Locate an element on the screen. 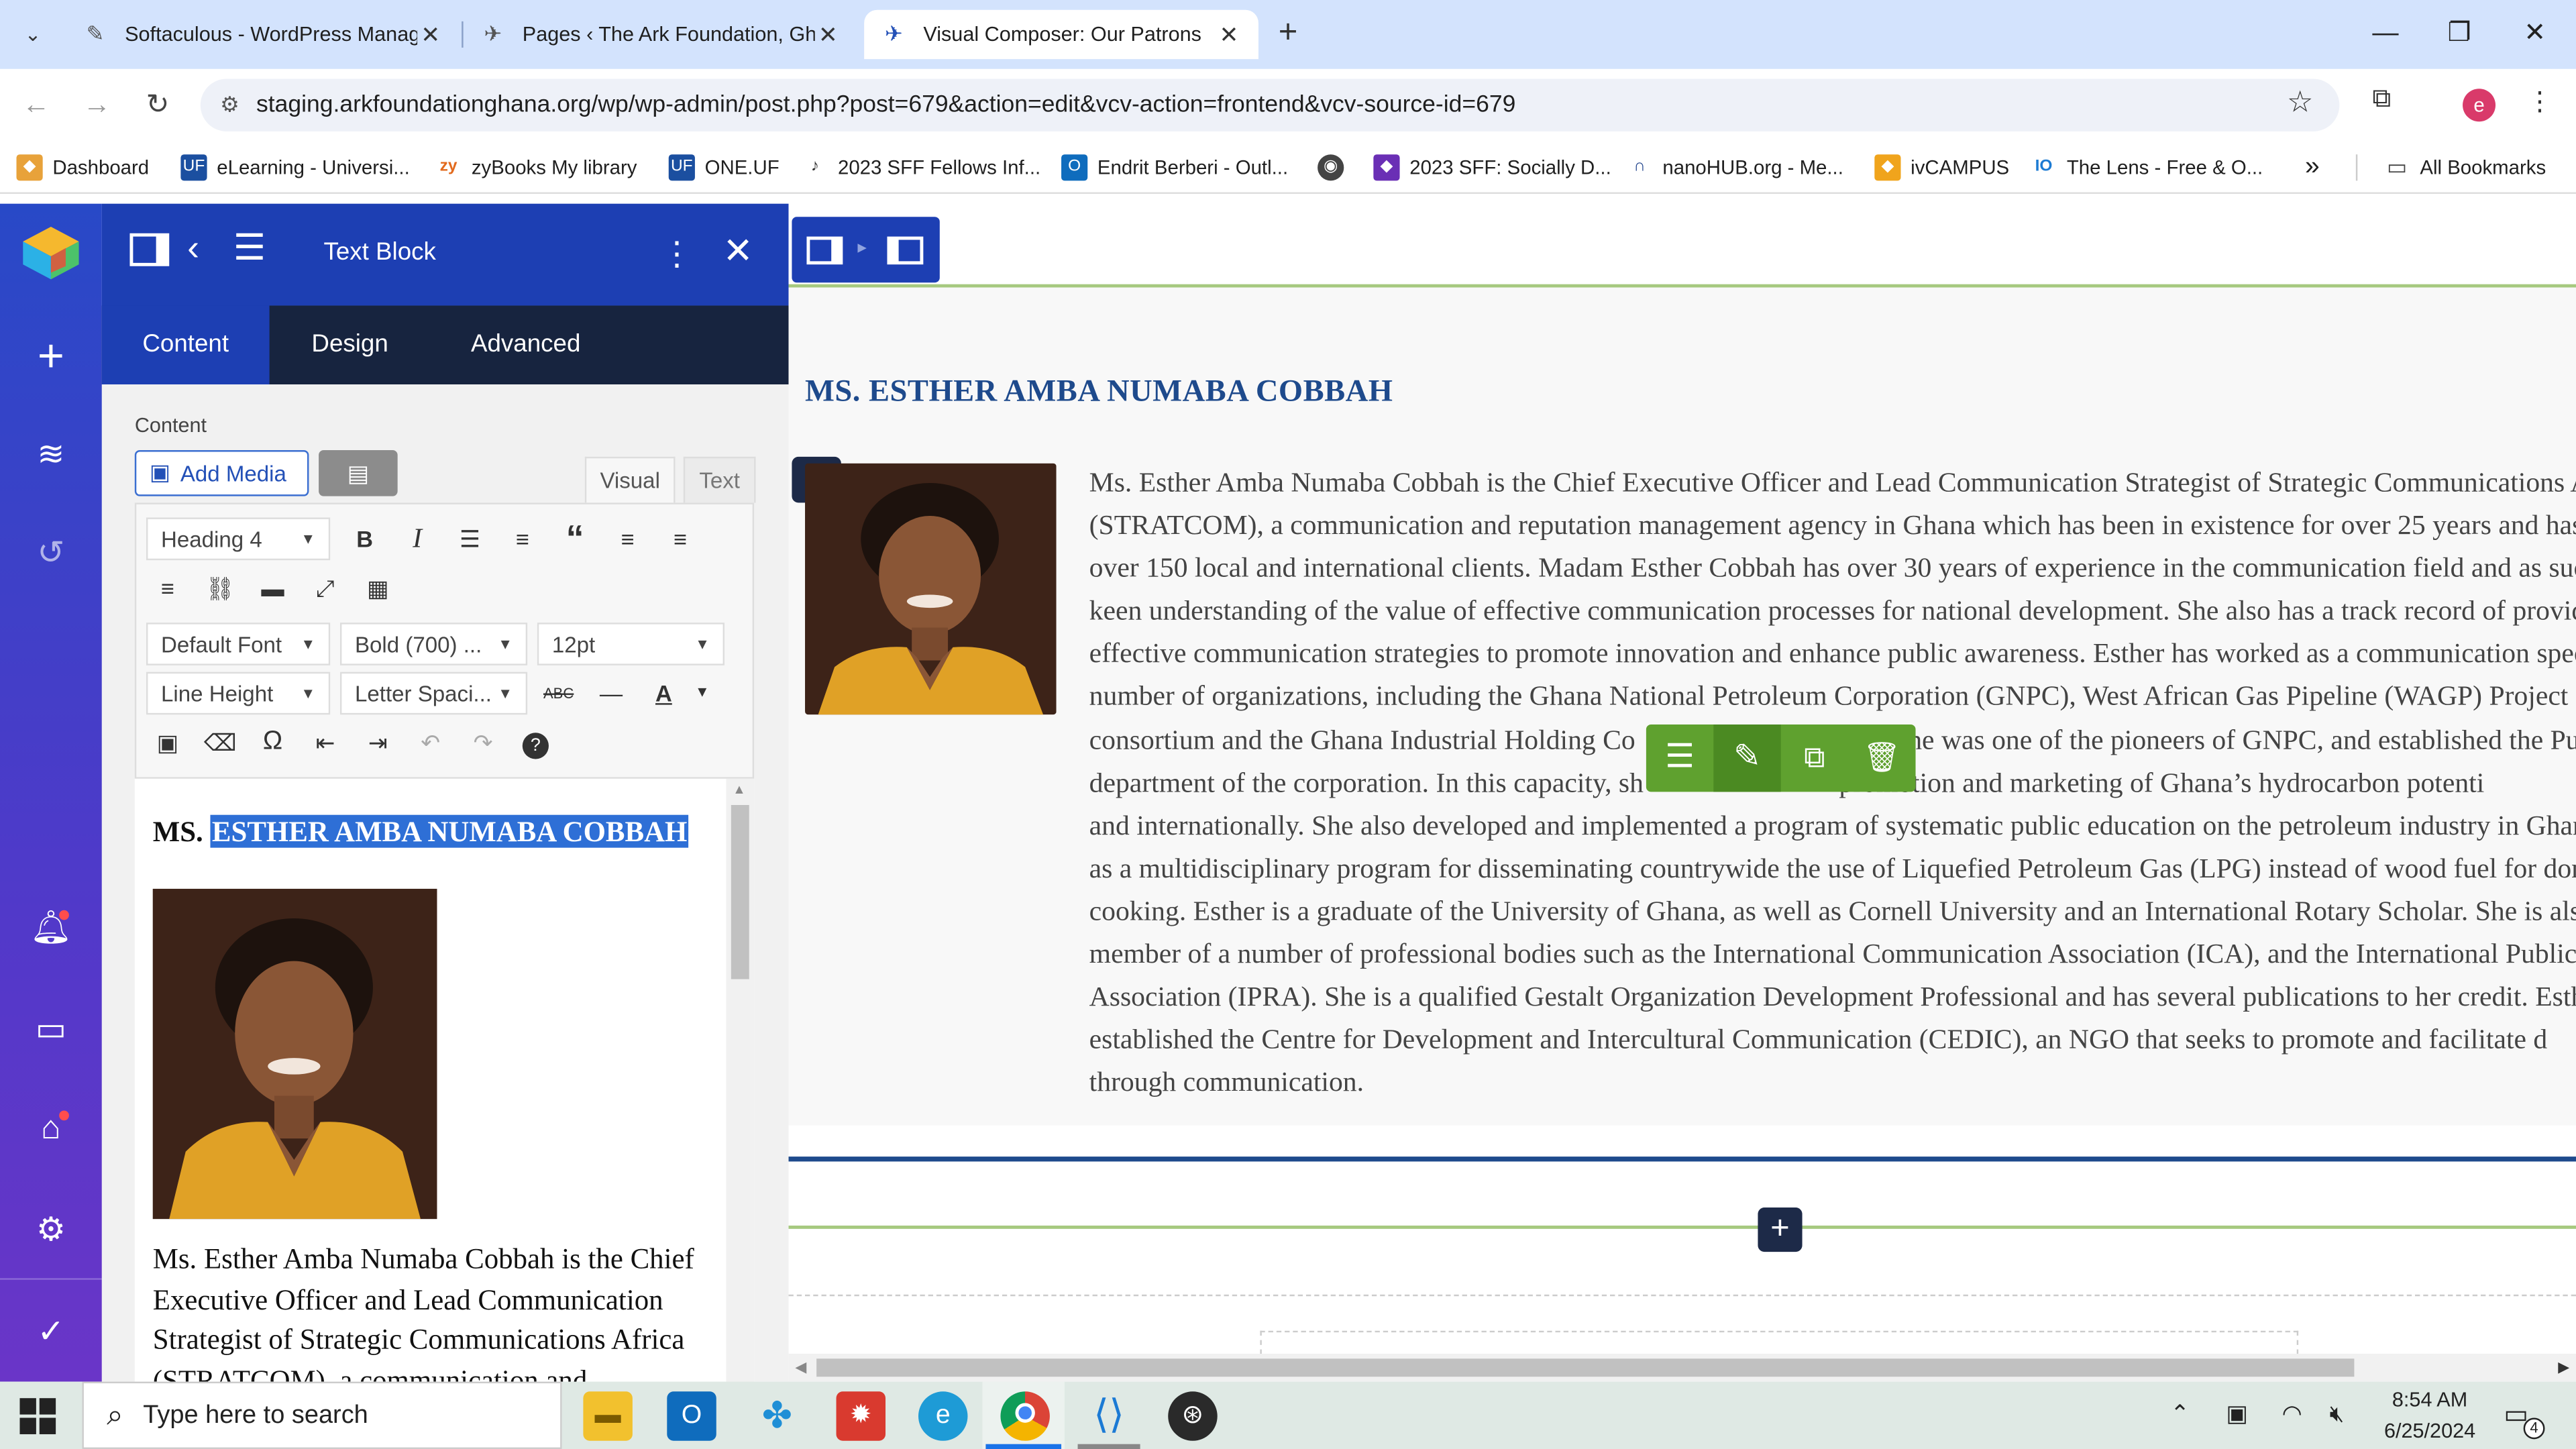  sidebar-layout-icon is located at coordinates (905, 250).